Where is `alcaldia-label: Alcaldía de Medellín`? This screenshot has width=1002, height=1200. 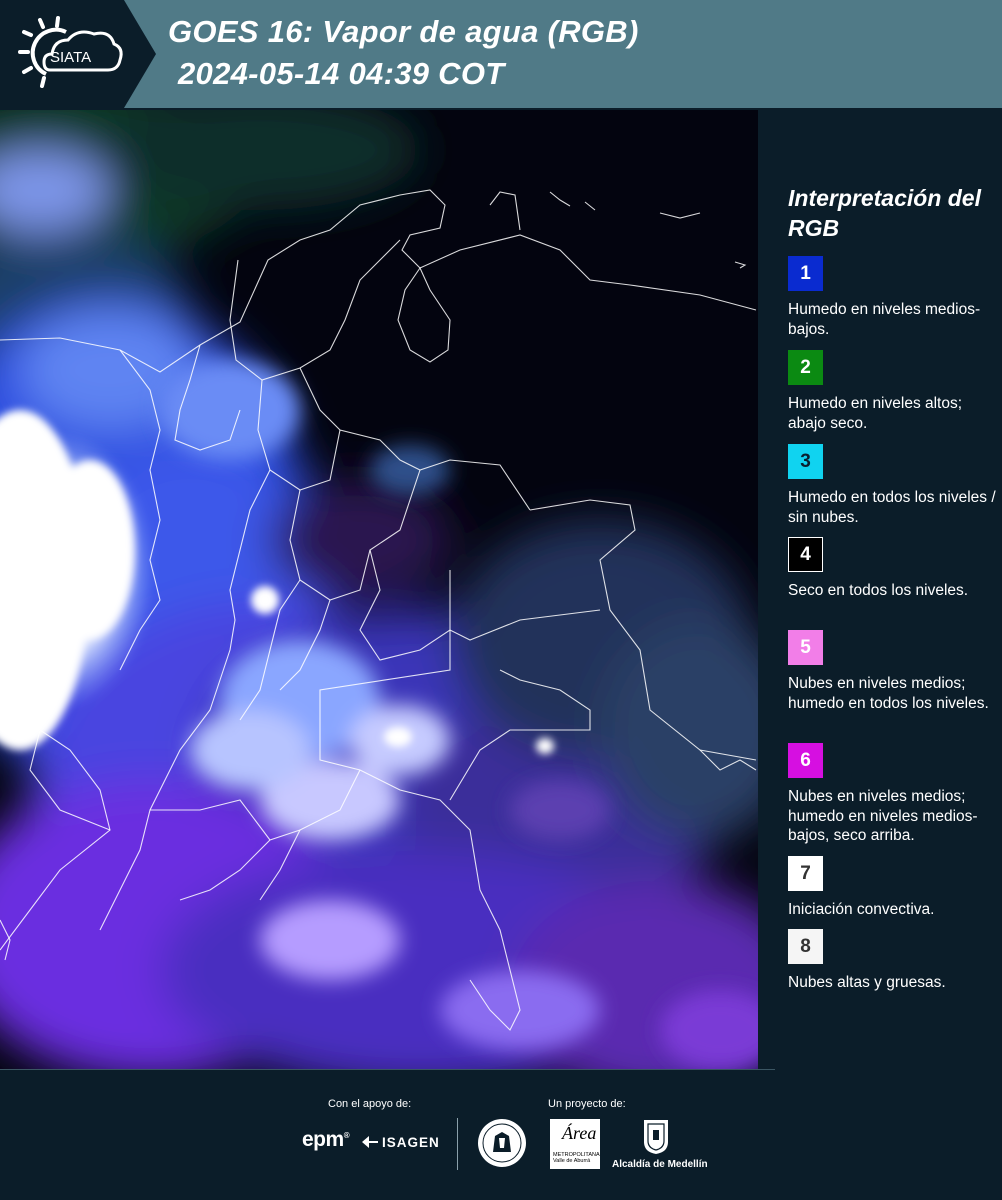 alcaldia-label: Alcaldía de Medellín is located at coordinates (660, 1164).